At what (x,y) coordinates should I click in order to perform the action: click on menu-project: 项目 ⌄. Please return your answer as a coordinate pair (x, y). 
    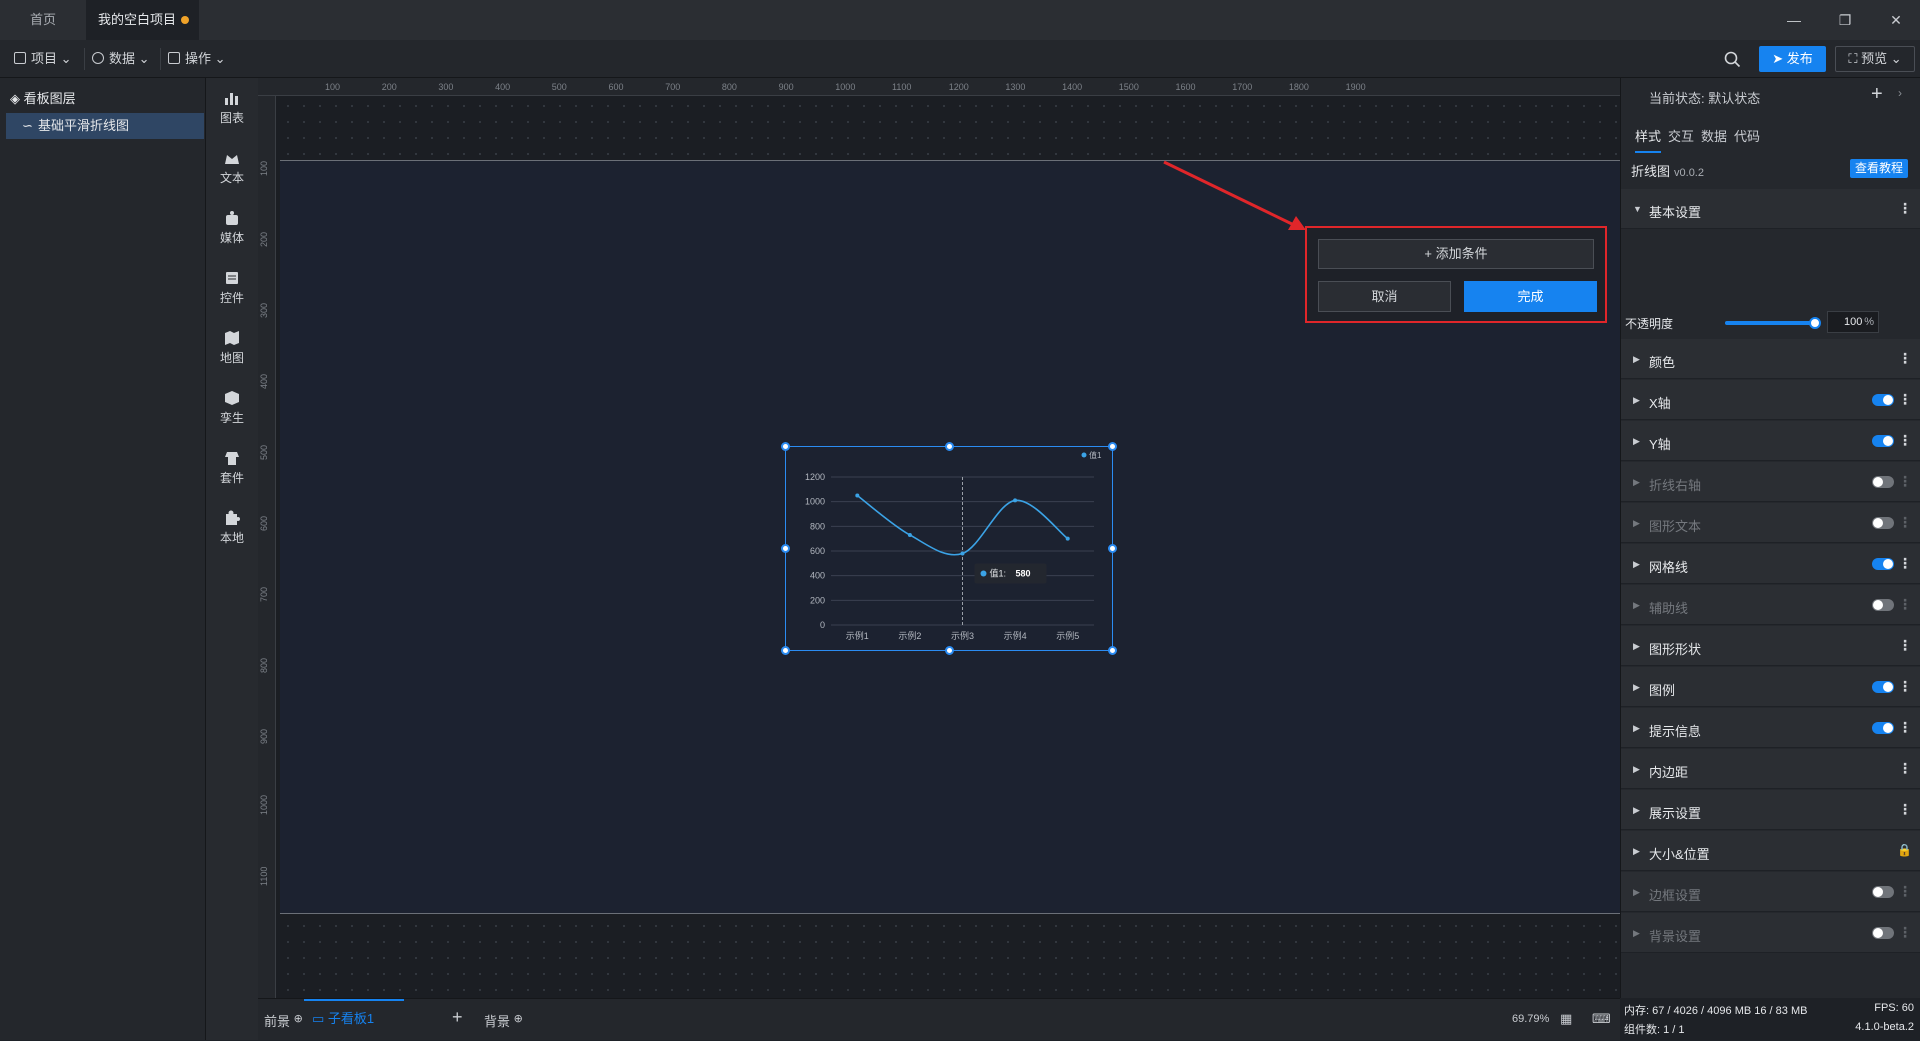
    Looking at the image, I should click on (43, 59).